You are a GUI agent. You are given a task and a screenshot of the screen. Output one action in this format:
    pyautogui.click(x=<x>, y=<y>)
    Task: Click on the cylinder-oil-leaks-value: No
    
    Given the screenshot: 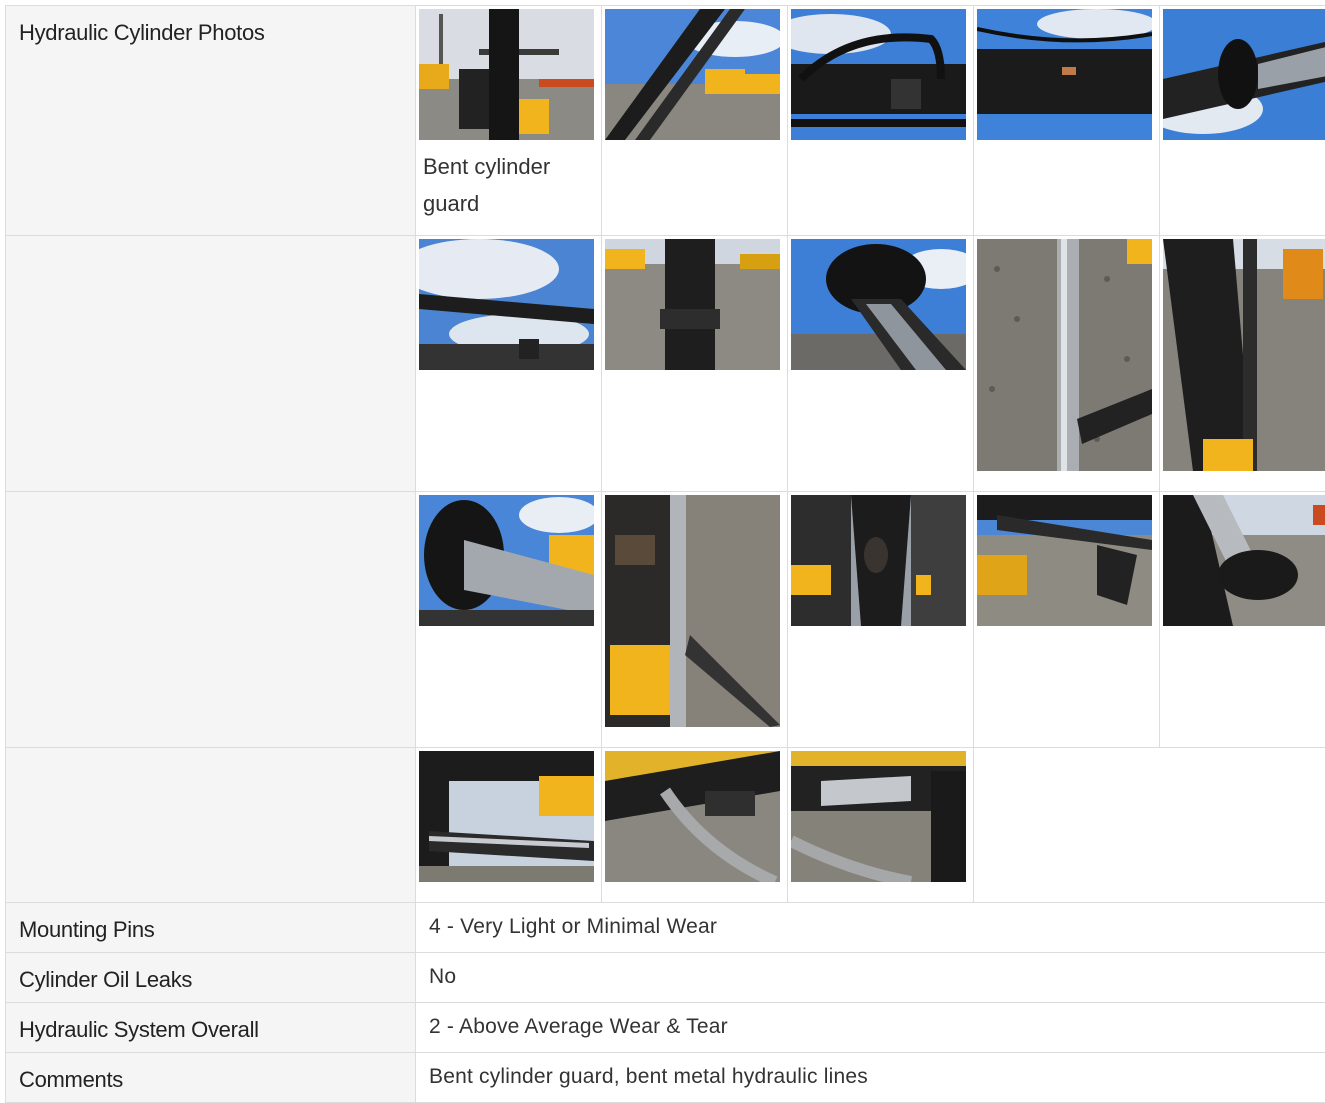 What is the action you would take?
    pyautogui.click(x=870, y=978)
    